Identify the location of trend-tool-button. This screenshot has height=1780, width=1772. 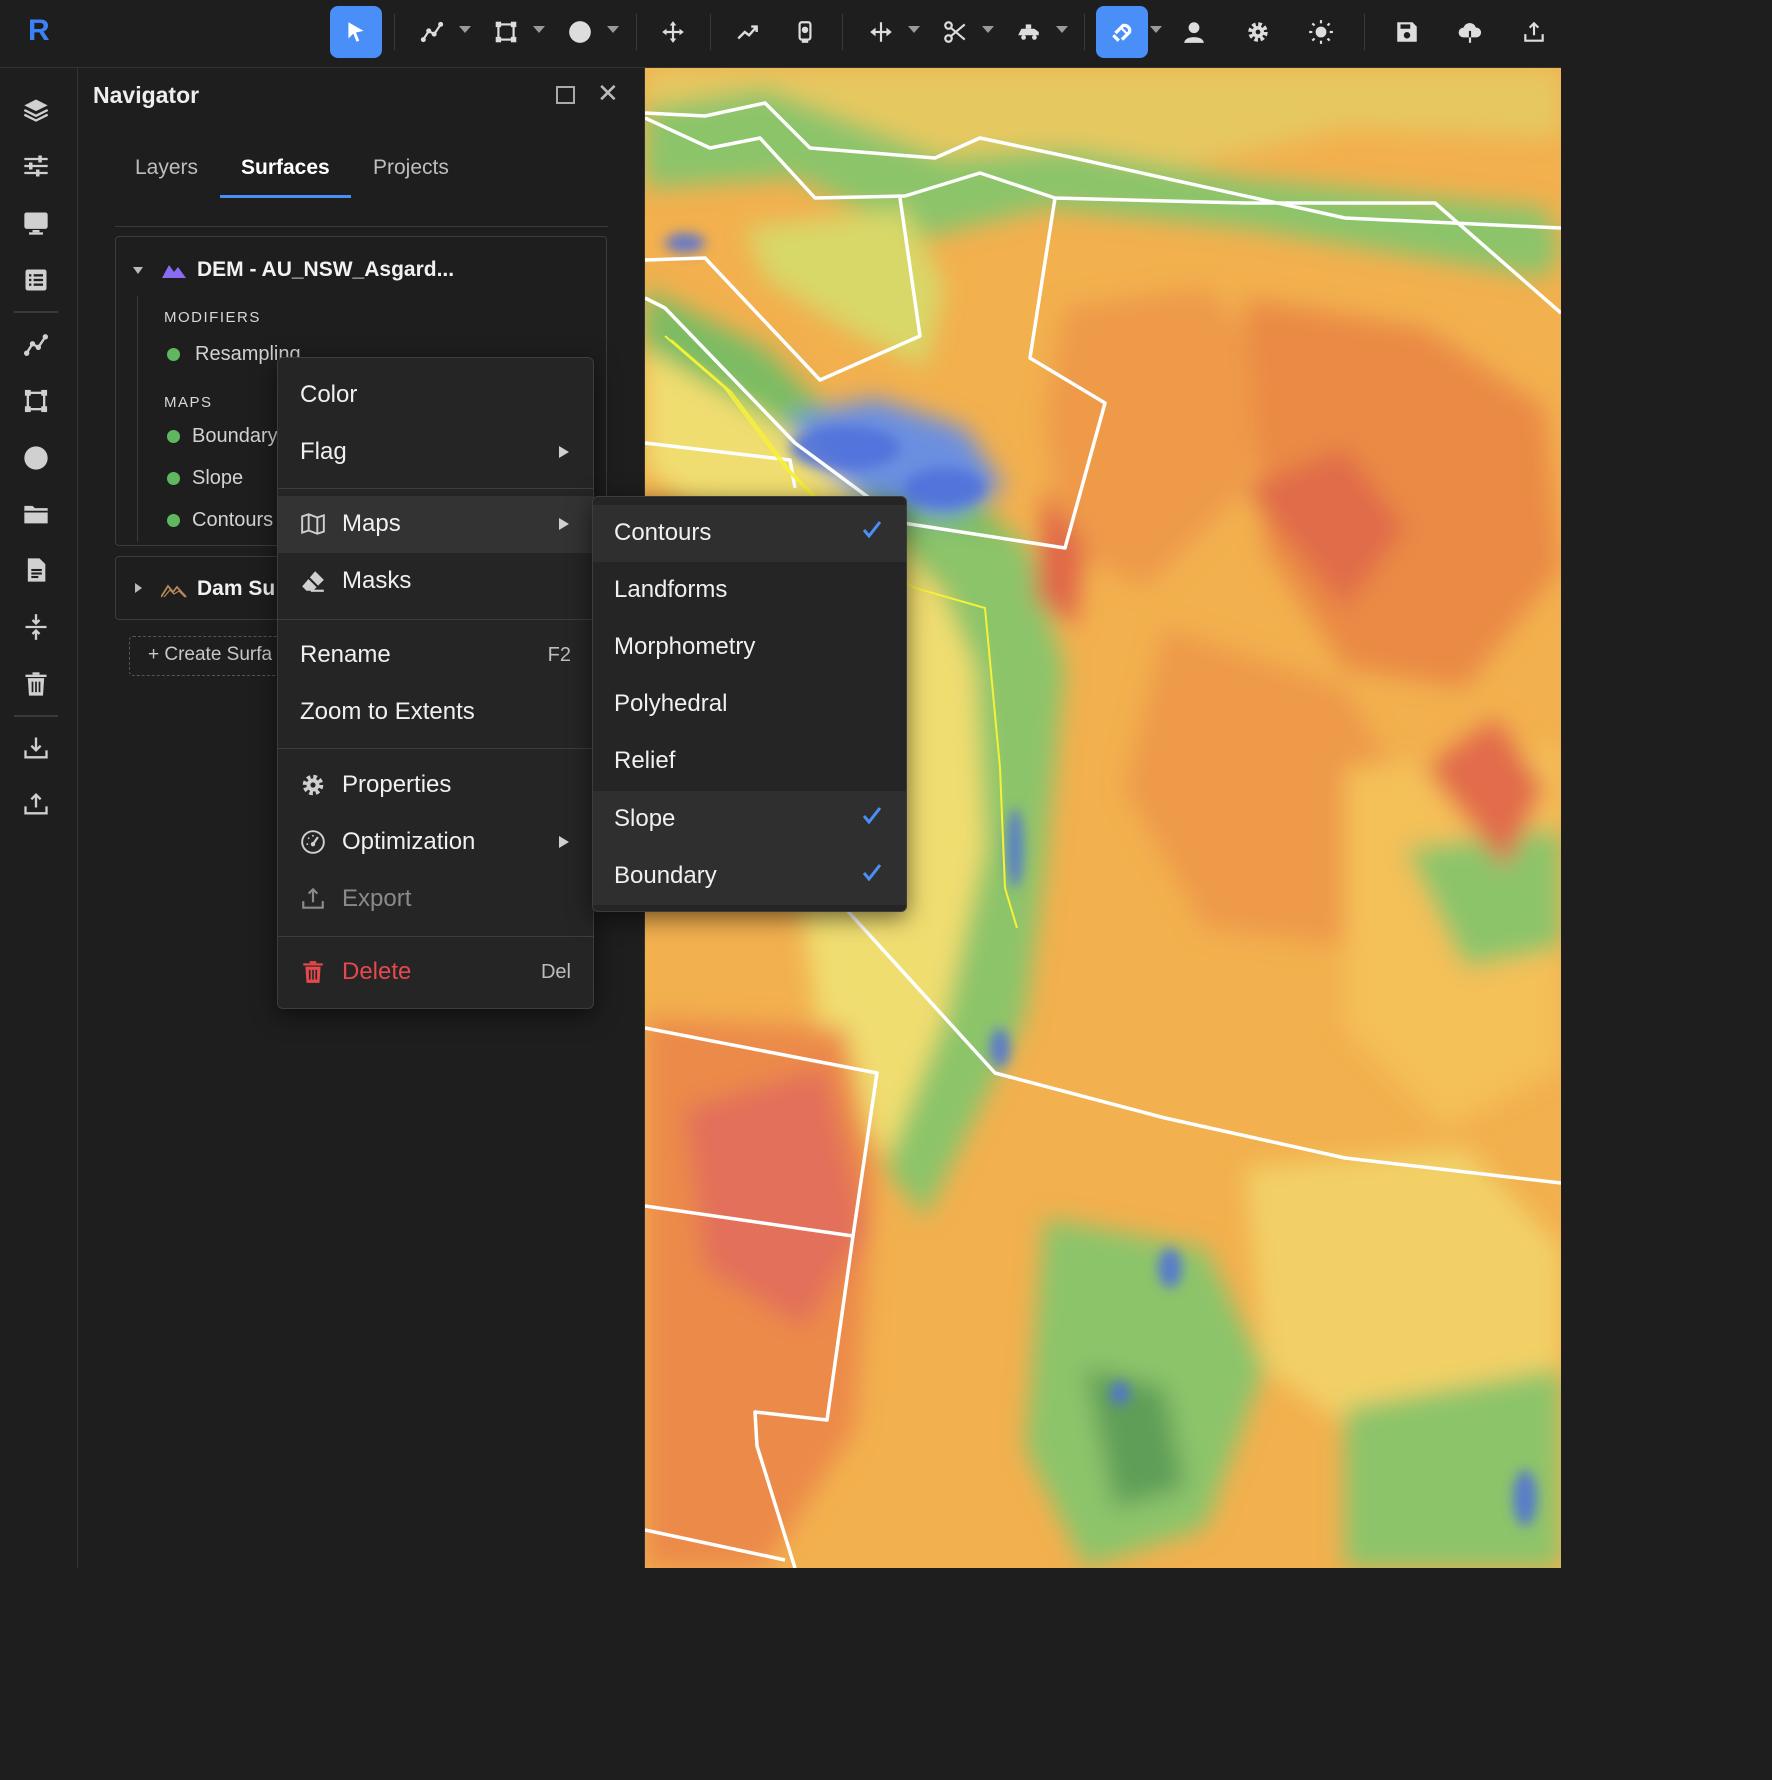
(748, 32).